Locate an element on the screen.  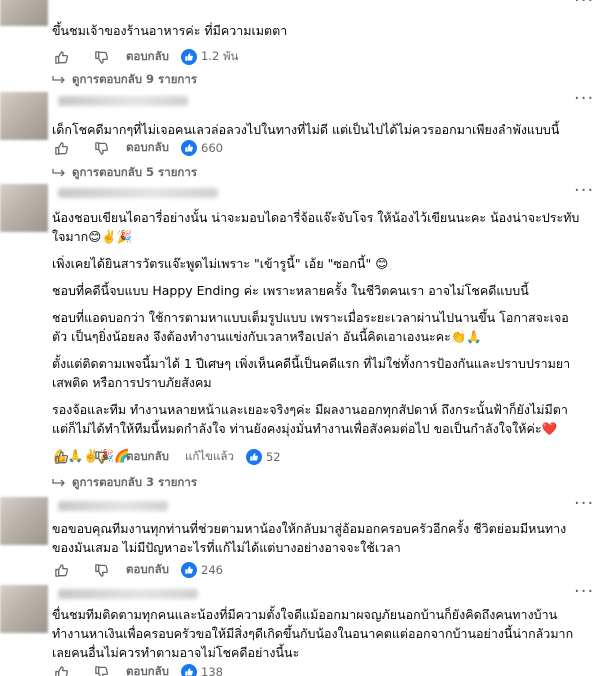
reaction-count: 246 is located at coordinates (202, 570).